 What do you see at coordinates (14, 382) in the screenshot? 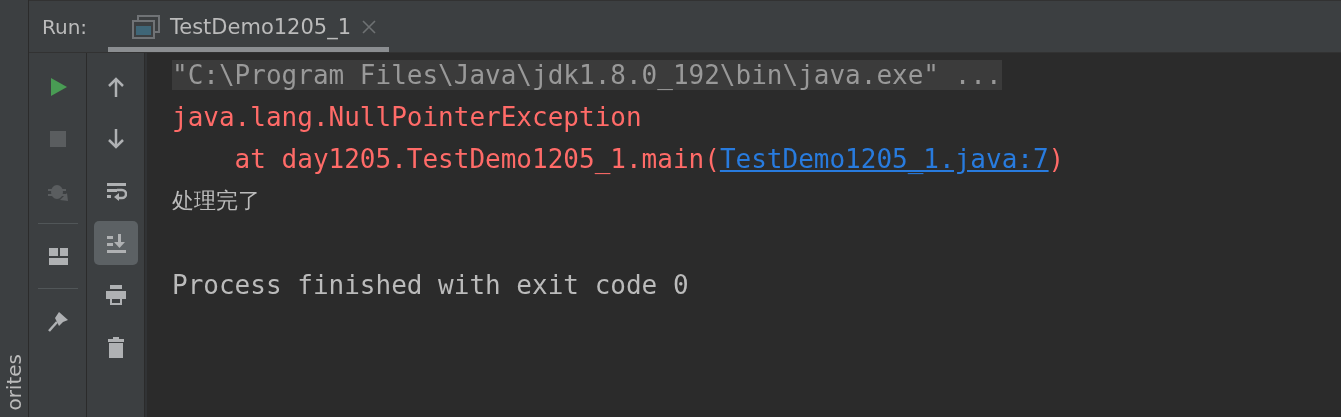
I see `side-tab-label: orites` at bounding box center [14, 382].